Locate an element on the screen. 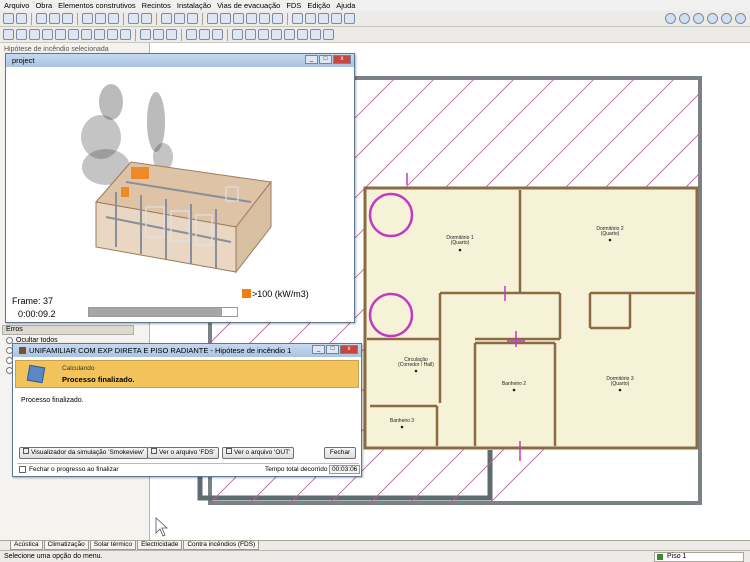 The width and height of the screenshot is (750, 562). pan-icon is located at coordinates (264, 18).